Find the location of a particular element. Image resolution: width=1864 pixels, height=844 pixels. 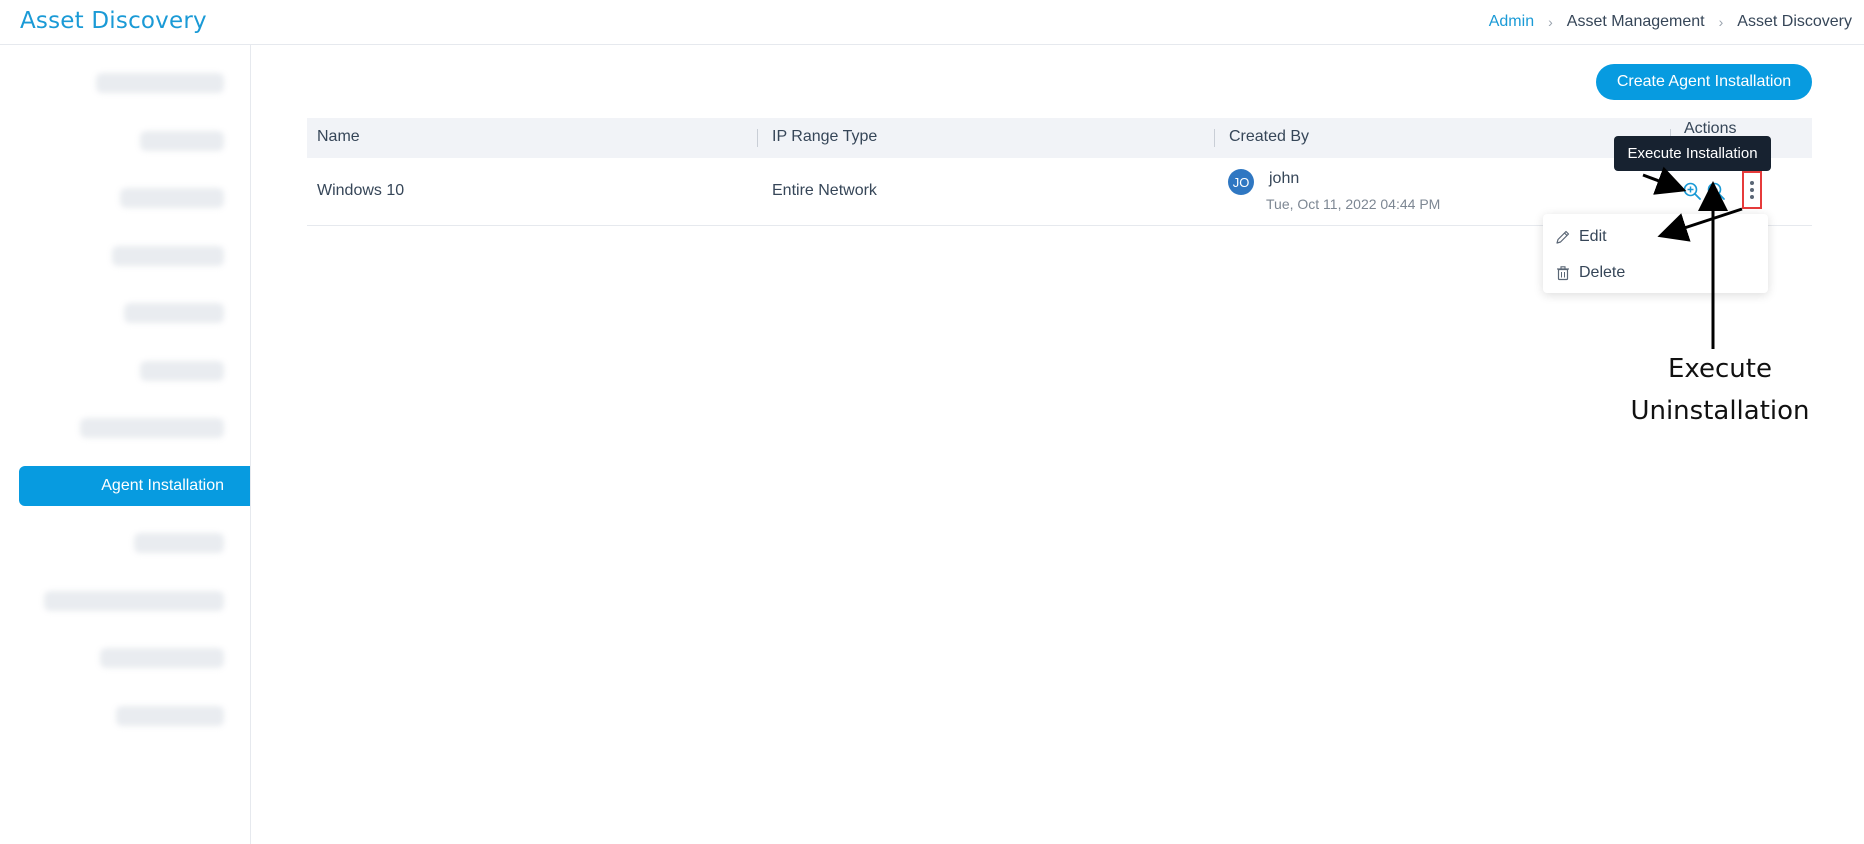

row-name: Windows 10 is located at coordinates (361, 190).